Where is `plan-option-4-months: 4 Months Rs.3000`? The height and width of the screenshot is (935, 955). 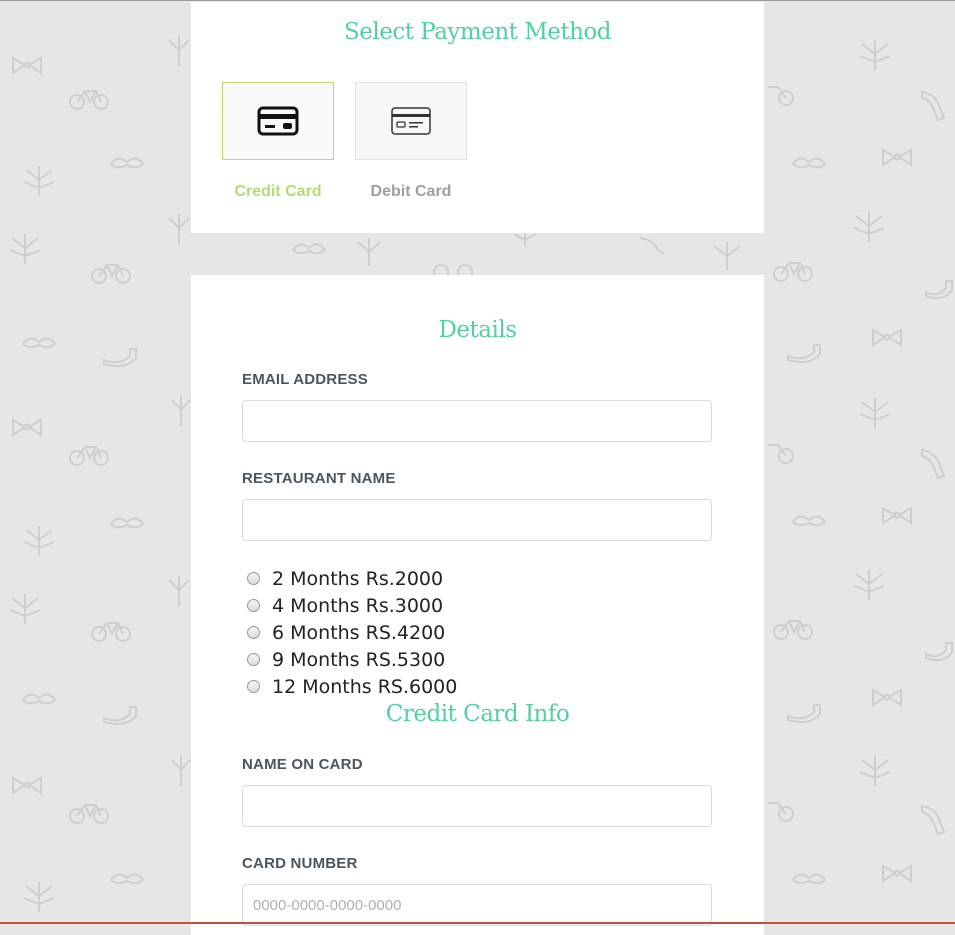 plan-option-4-months: 4 Months Rs.3000 is located at coordinates (352, 605).